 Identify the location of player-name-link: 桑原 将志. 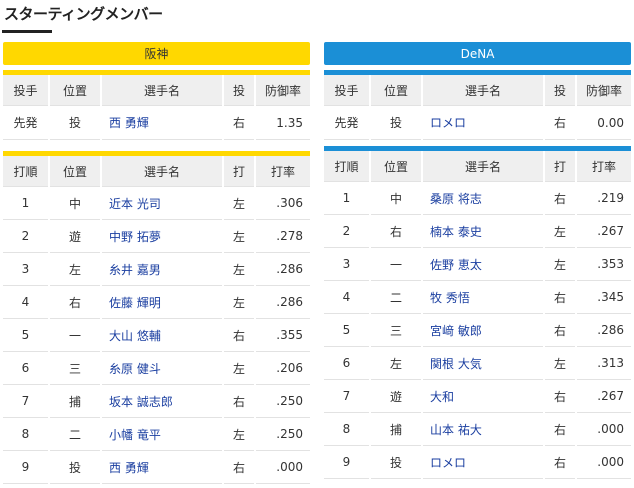
(483, 198).